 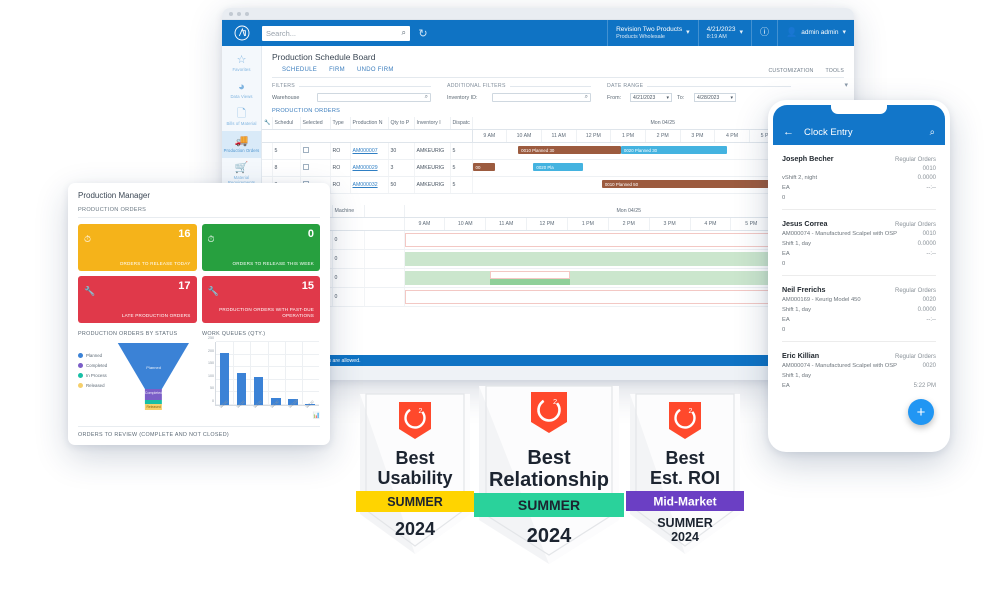 I want to click on table-row: 8 RO AM000029 3 AMKEURIG 5 00 0020 Pla, so click(x=558, y=168).